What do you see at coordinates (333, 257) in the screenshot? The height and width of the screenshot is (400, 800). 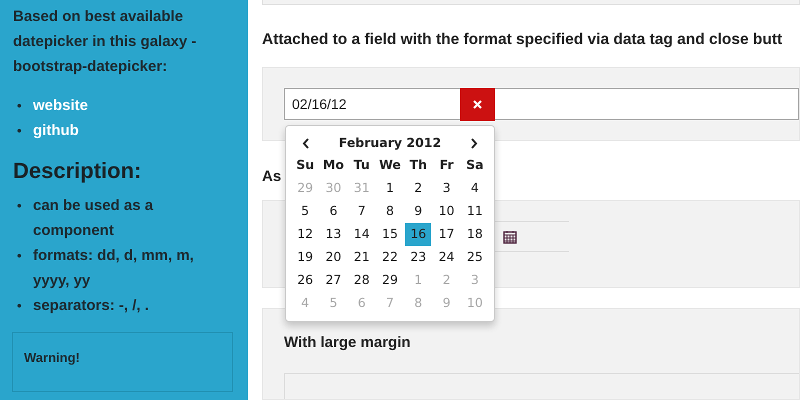 I see `calendar-day: 20` at bounding box center [333, 257].